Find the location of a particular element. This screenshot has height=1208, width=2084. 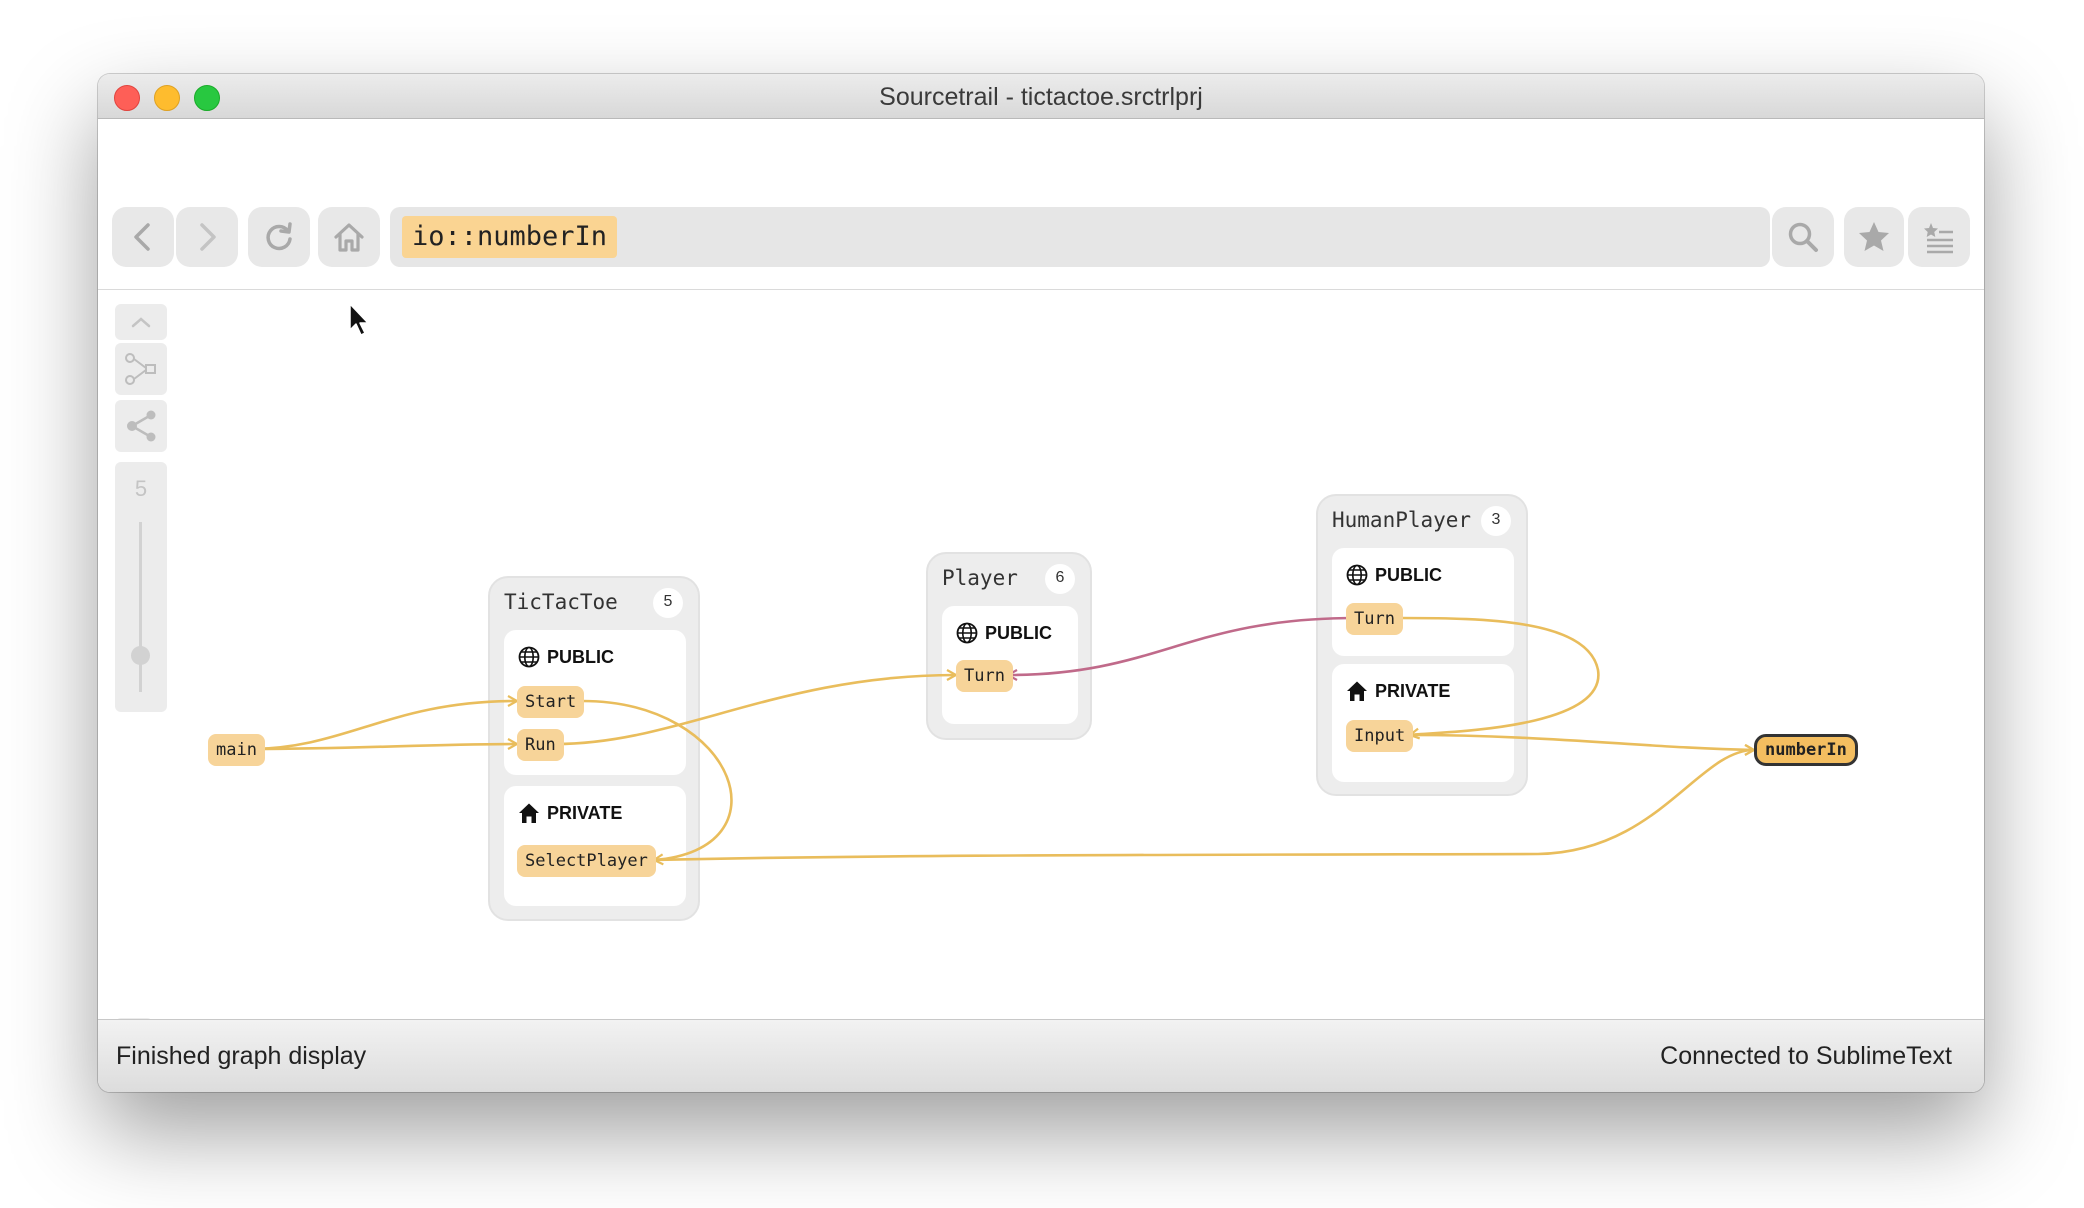

bookmark-button is located at coordinates (1874, 237).